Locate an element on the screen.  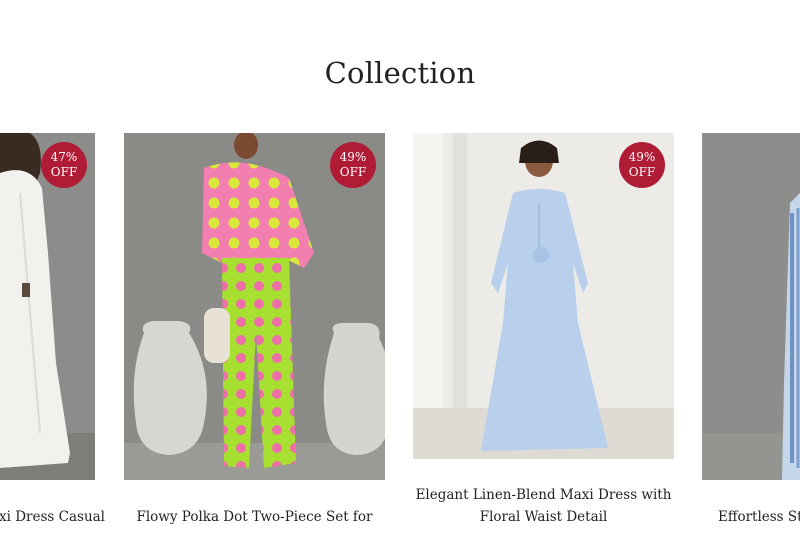
product-name: Effortless Str is located at coordinates (759, 517).